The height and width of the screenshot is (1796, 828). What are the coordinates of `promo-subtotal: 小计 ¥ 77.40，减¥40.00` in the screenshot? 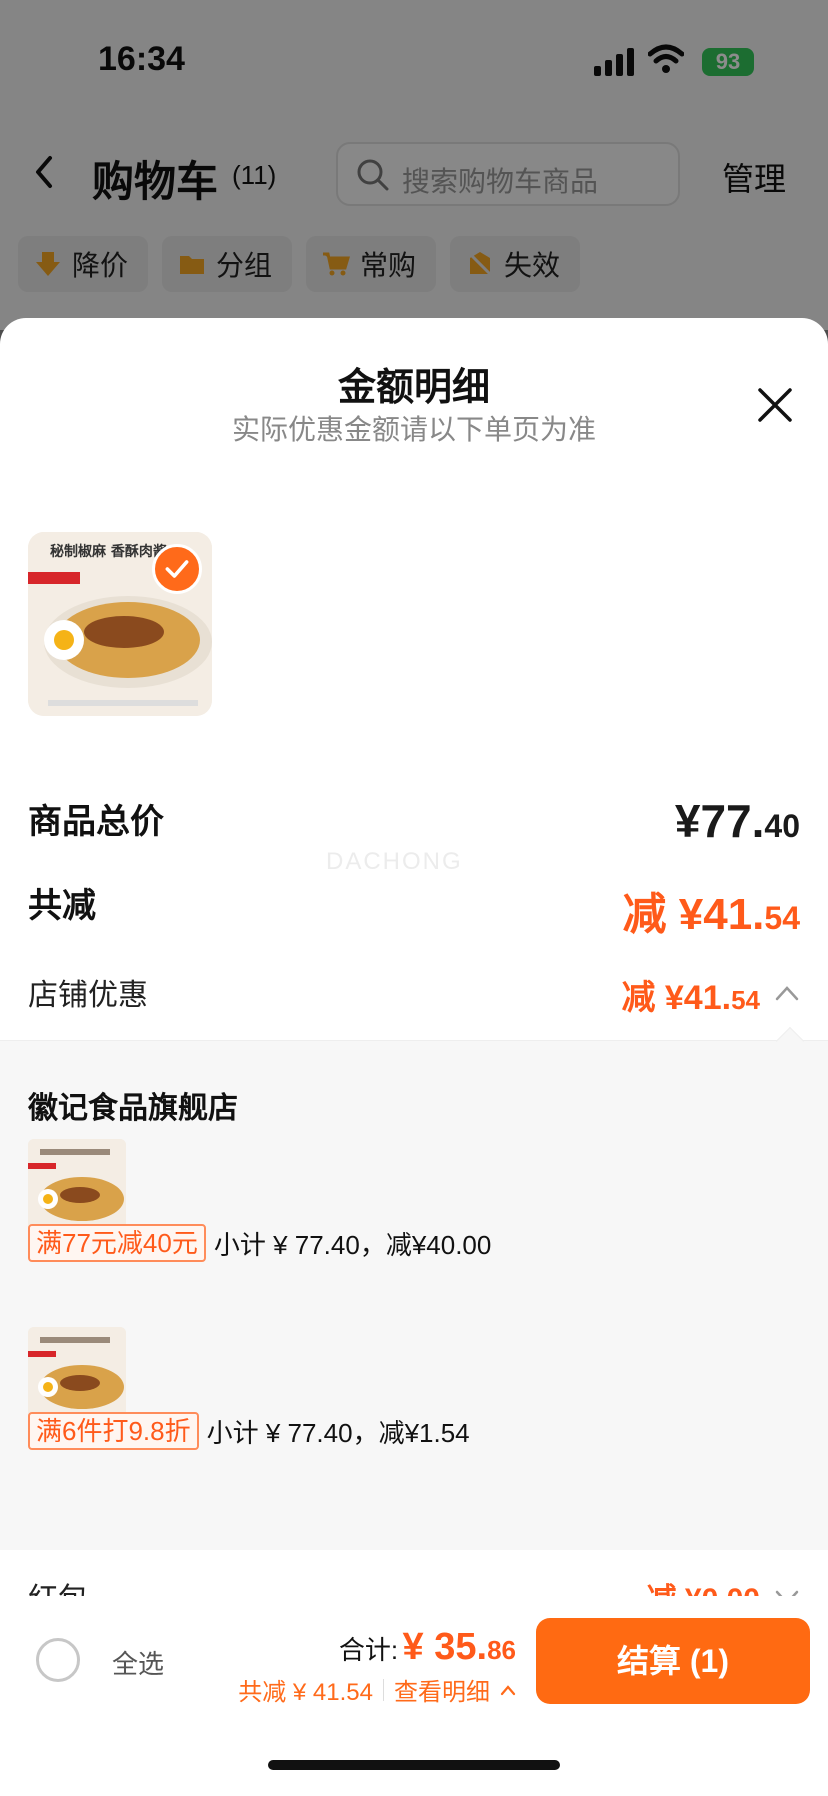 It's located at (352, 1244).